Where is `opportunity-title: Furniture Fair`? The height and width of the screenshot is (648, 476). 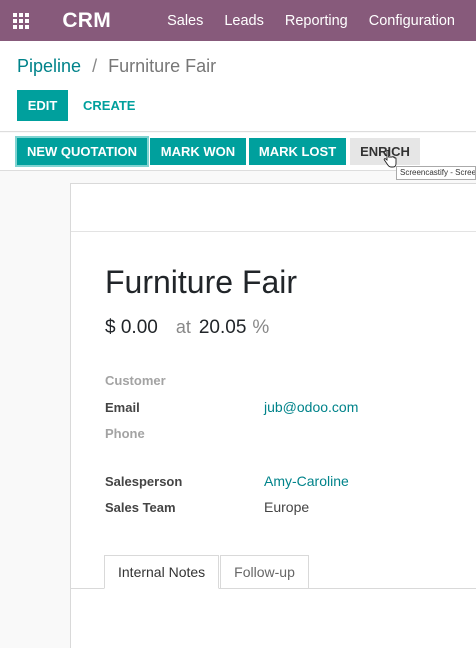
opportunity-title: Furniture Fair is located at coordinates (201, 282).